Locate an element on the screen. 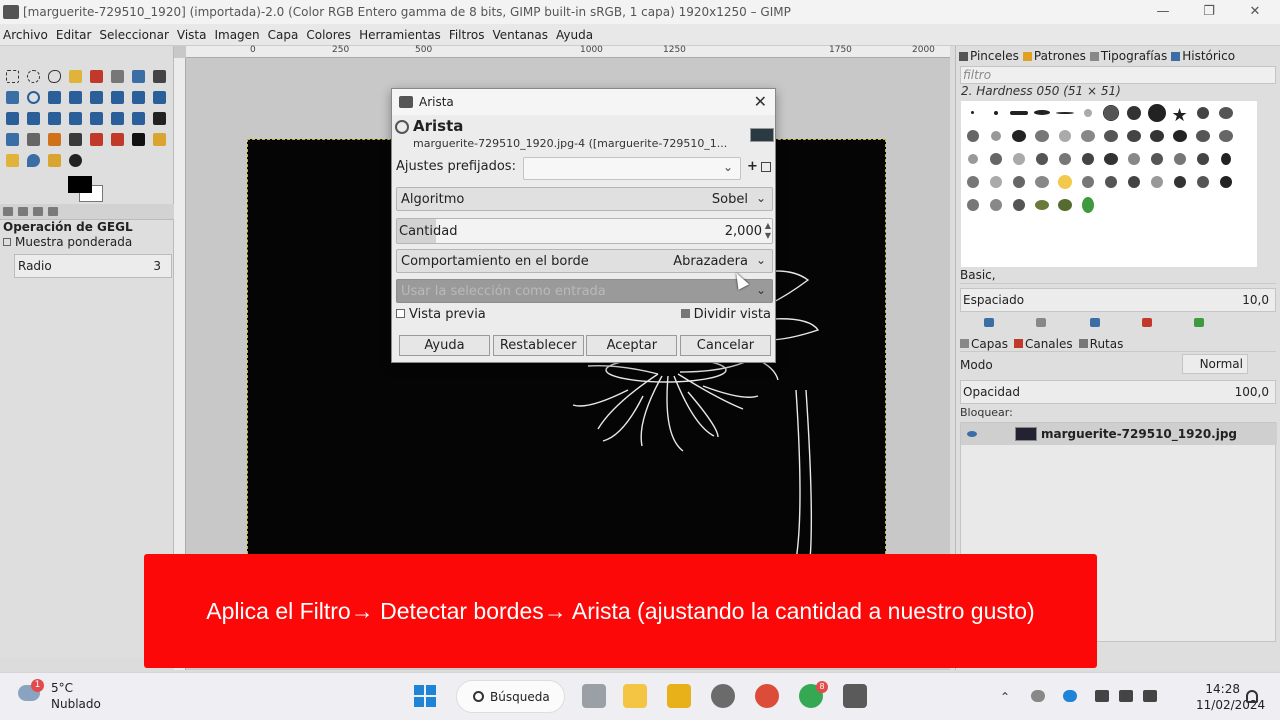 The image size is (1280, 720). spin-arrows-icon: ▲ ▼ is located at coordinates (768, 231).